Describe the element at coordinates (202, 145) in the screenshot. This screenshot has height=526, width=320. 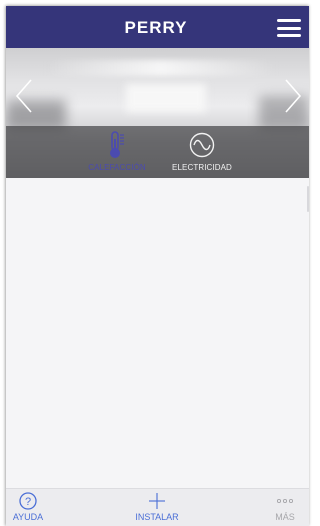
I see `electricity-wave-icon` at that location.